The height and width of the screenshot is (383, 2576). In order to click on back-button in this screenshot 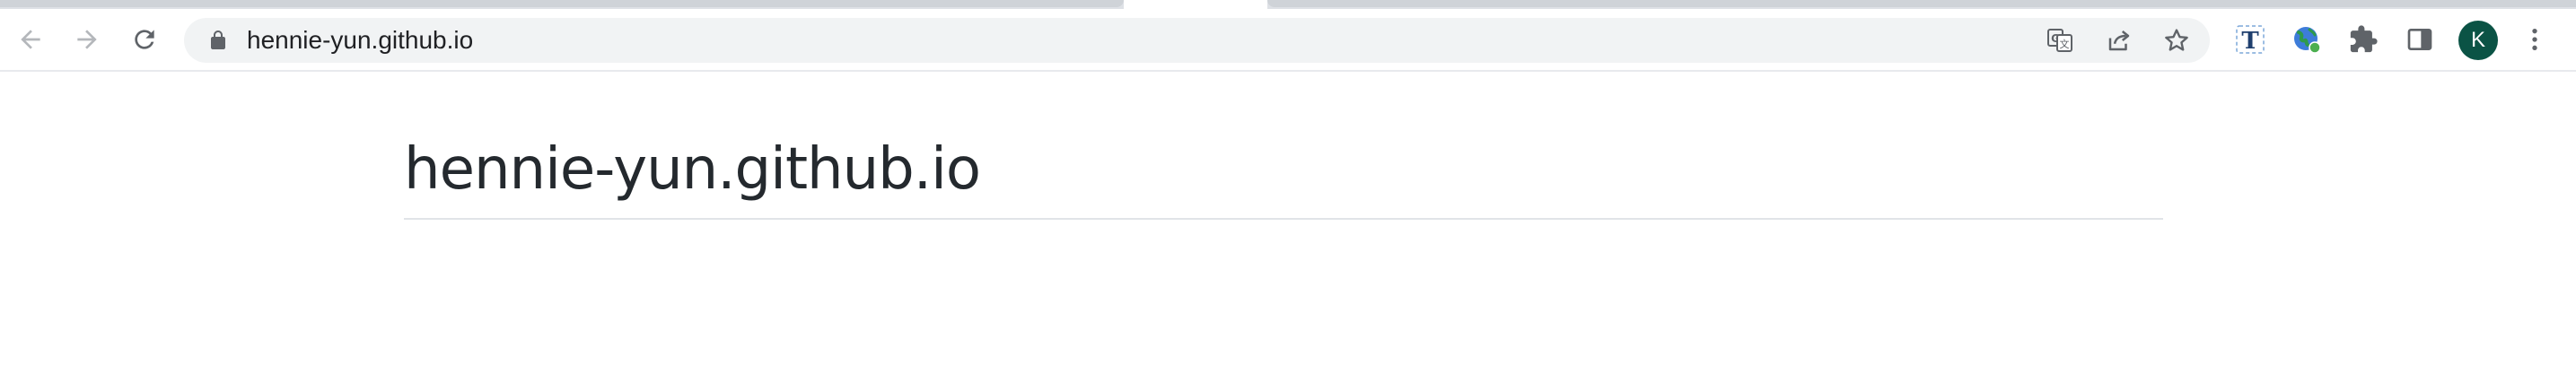, I will do `click(30, 39)`.